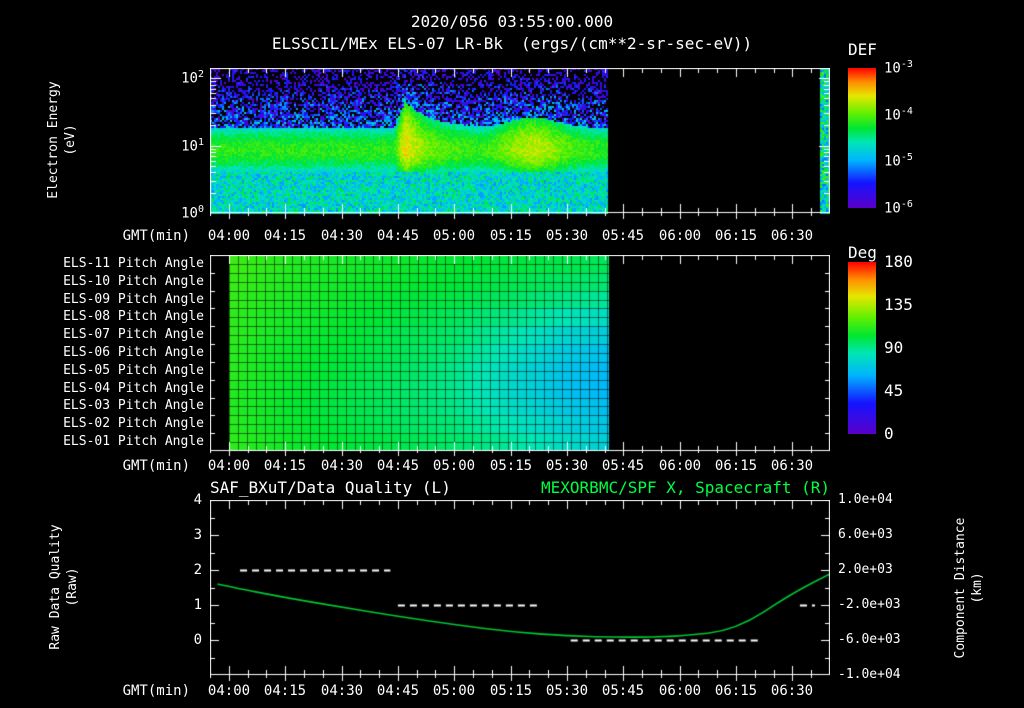 The width and height of the screenshot is (1024, 708). Describe the element at coordinates (197, 535) in the screenshot. I see `quality-tick-label: 3` at that location.